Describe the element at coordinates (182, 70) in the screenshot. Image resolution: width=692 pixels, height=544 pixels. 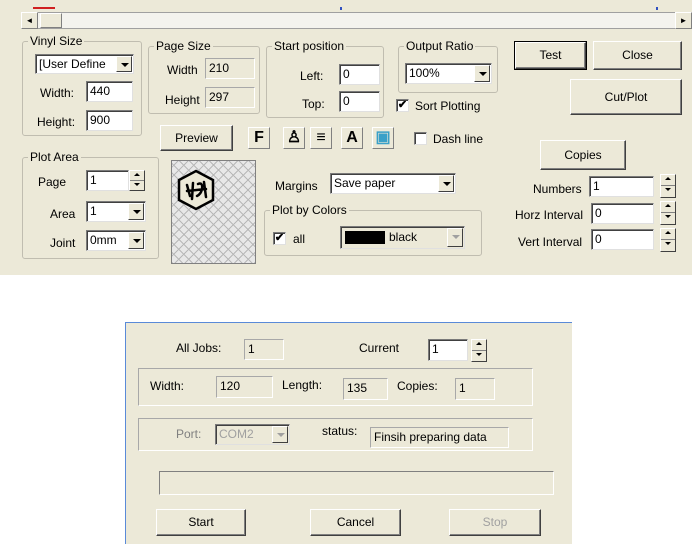
I see `page-width-label: Width` at that location.